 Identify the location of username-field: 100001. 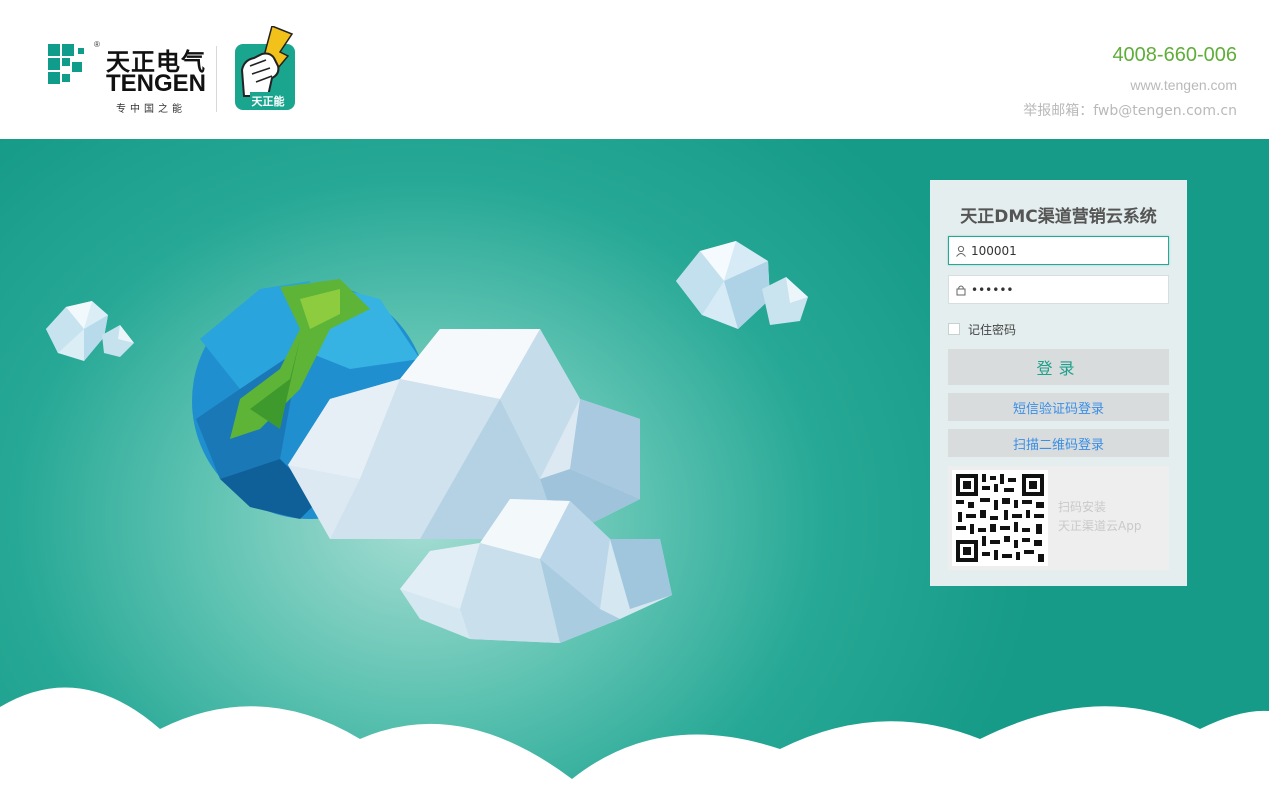
(1058, 250).